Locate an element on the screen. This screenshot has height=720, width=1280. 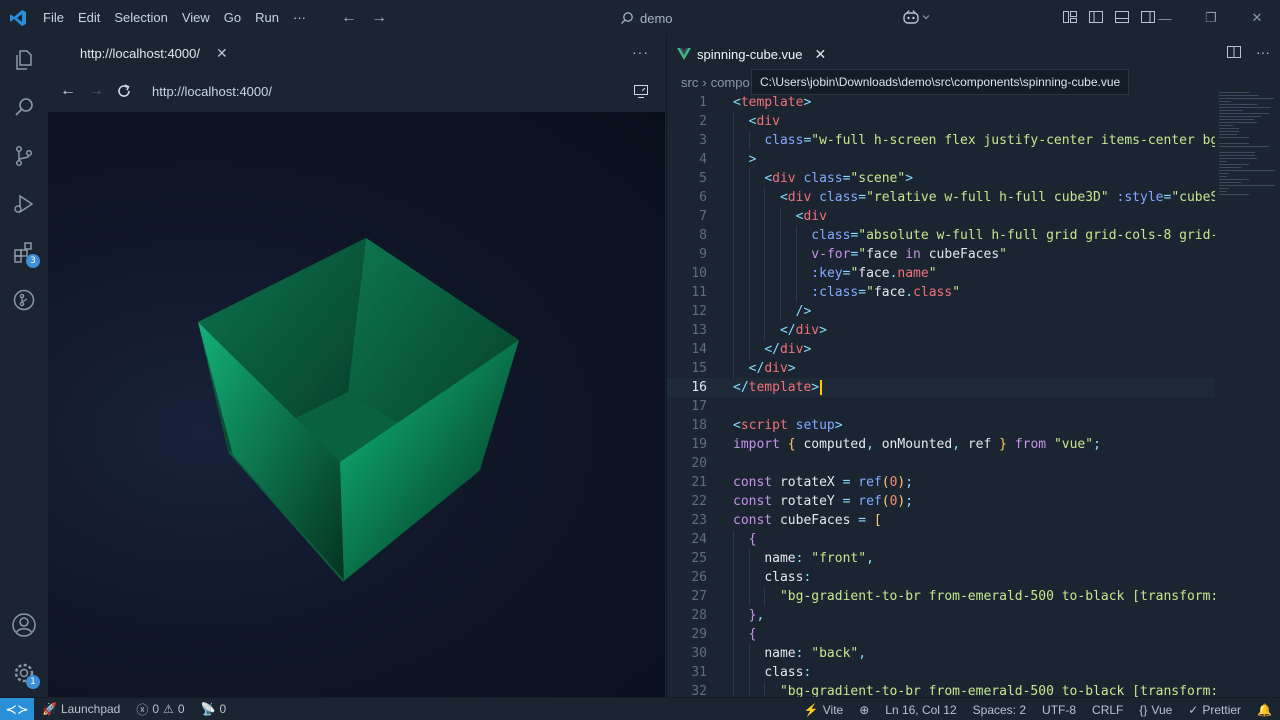
code-line: 18 <script setup> is located at coordinates (941, 425).